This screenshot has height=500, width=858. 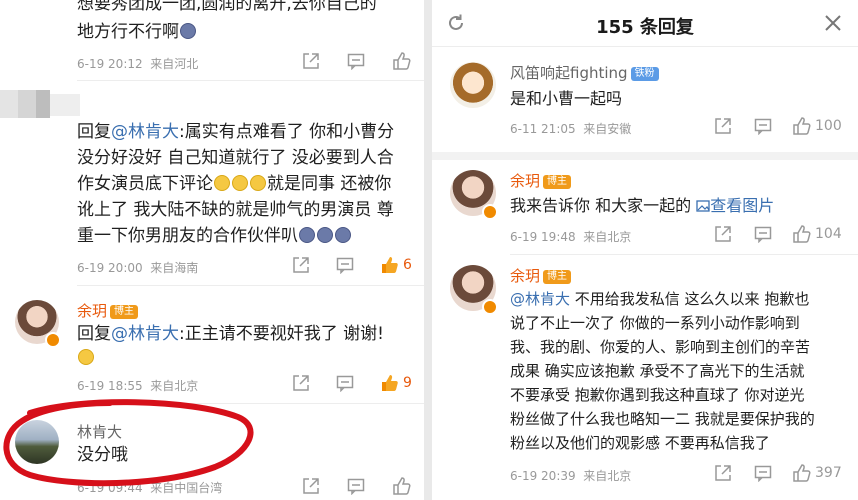 I want to click on comment-text: 地方行不行啊, so click(x=137, y=32).